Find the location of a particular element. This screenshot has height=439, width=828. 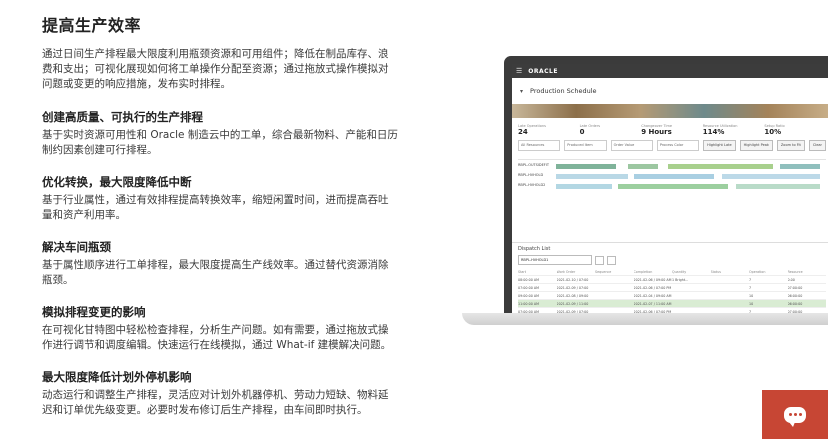

highlight-late-button: Highlight Late is located at coordinates (719, 145).